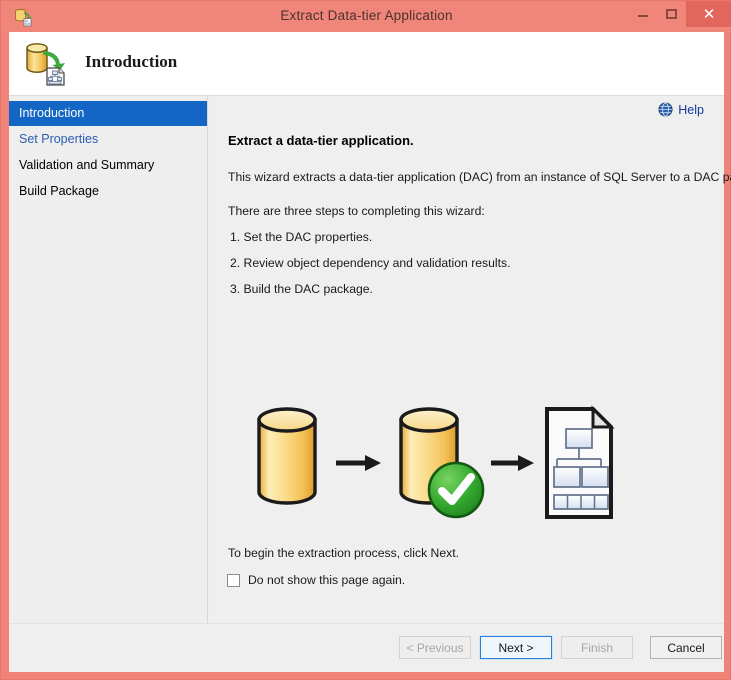 The width and height of the screenshot is (731, 680). Describe the element at coordinates (691, 109) in the screenshot. I see `help-label: Help` at that location.